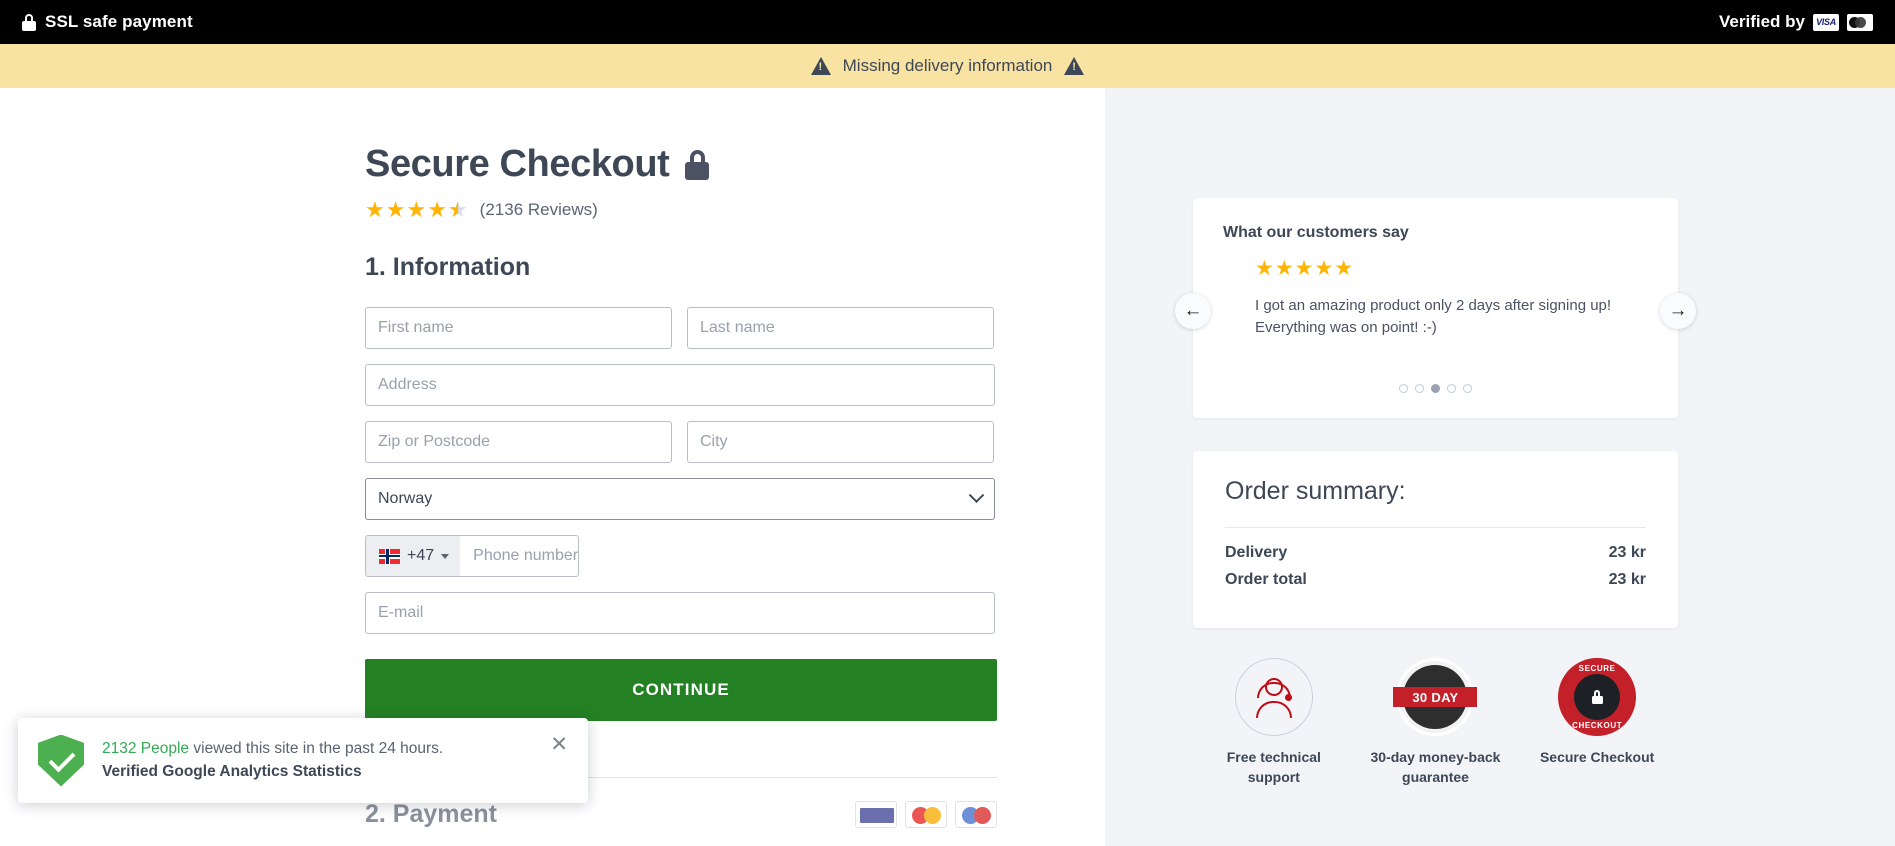 The image size is (1895, 846). I want to click on trust-badge-label: 30-day money-back guarantee, so click(1435, 767).